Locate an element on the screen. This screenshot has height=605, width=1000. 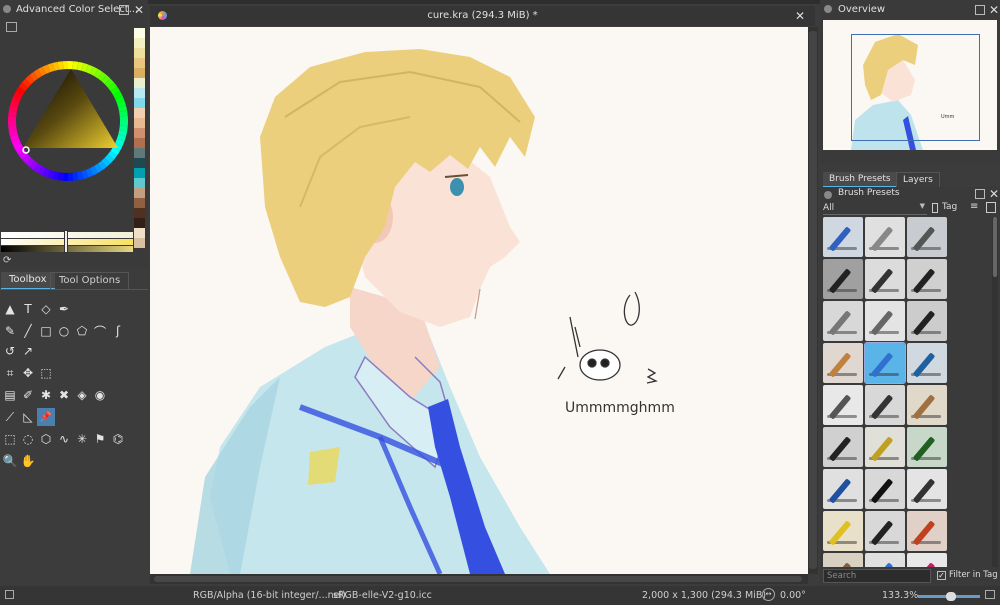
transform-icon: ⬚ is located at coordinates (46, 373).